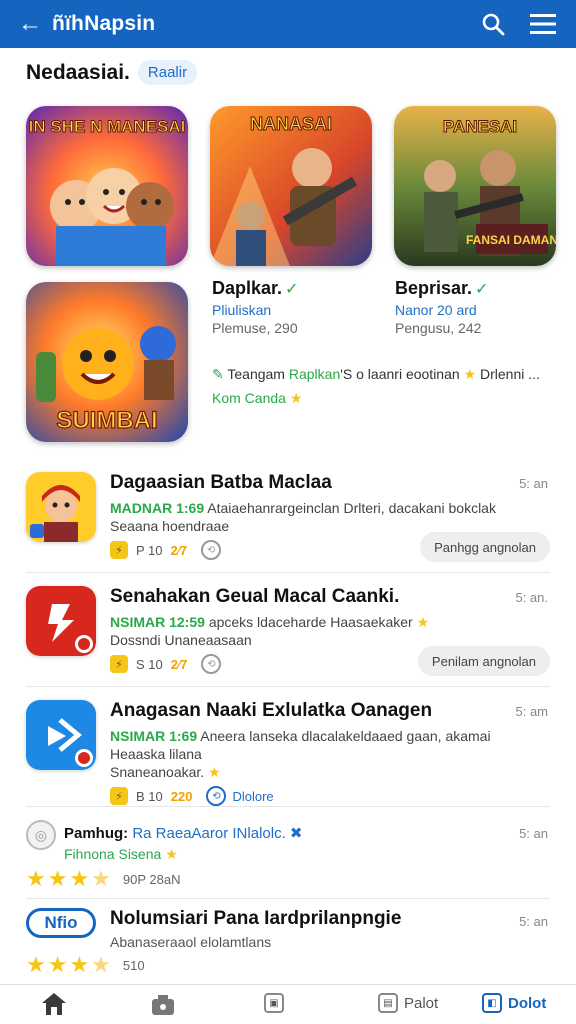  What do you see at coordinates (107, 362) in the screenshot?
I see `featured-game-thumbnail-4: SUIMBAI` at bounding box center [107, 362].